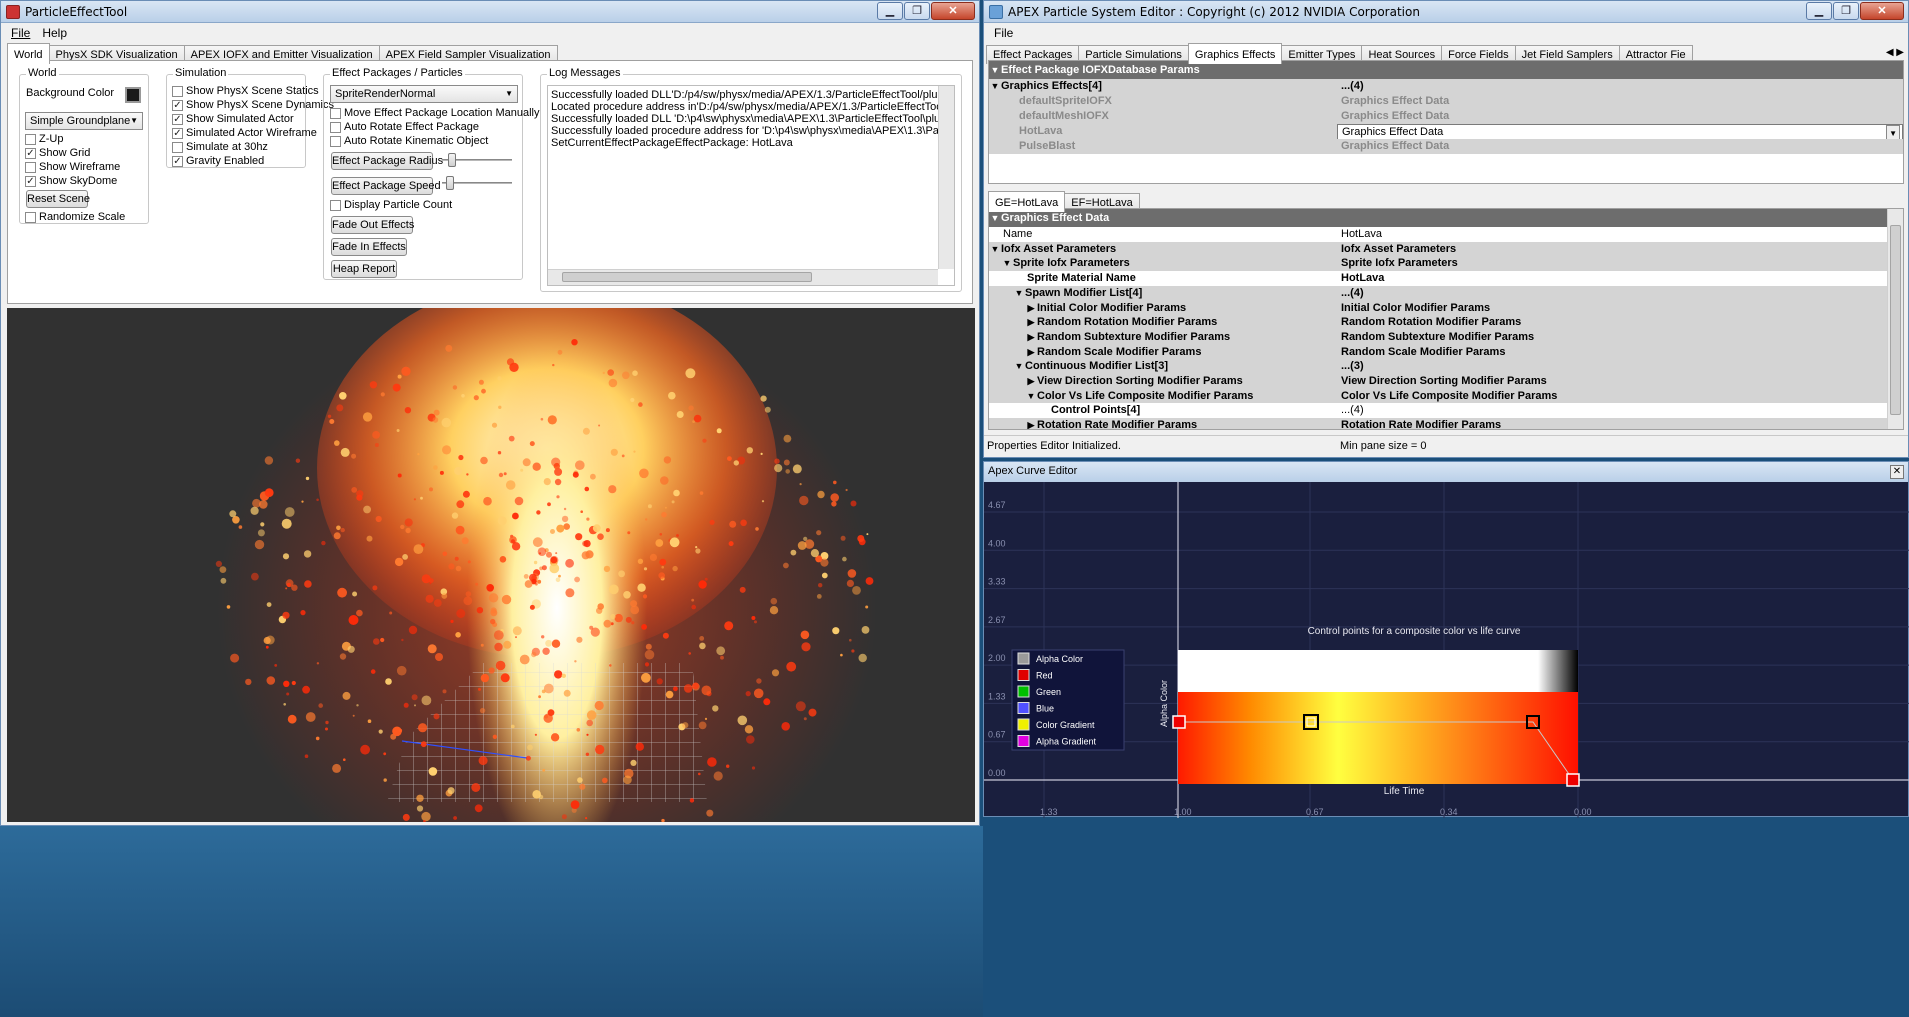 This screenshot has height=1017, width=1909. Describe the element at coordinates (1383, 446) in the screenshot. I see `status-right: Min pane size = 0` at that location.